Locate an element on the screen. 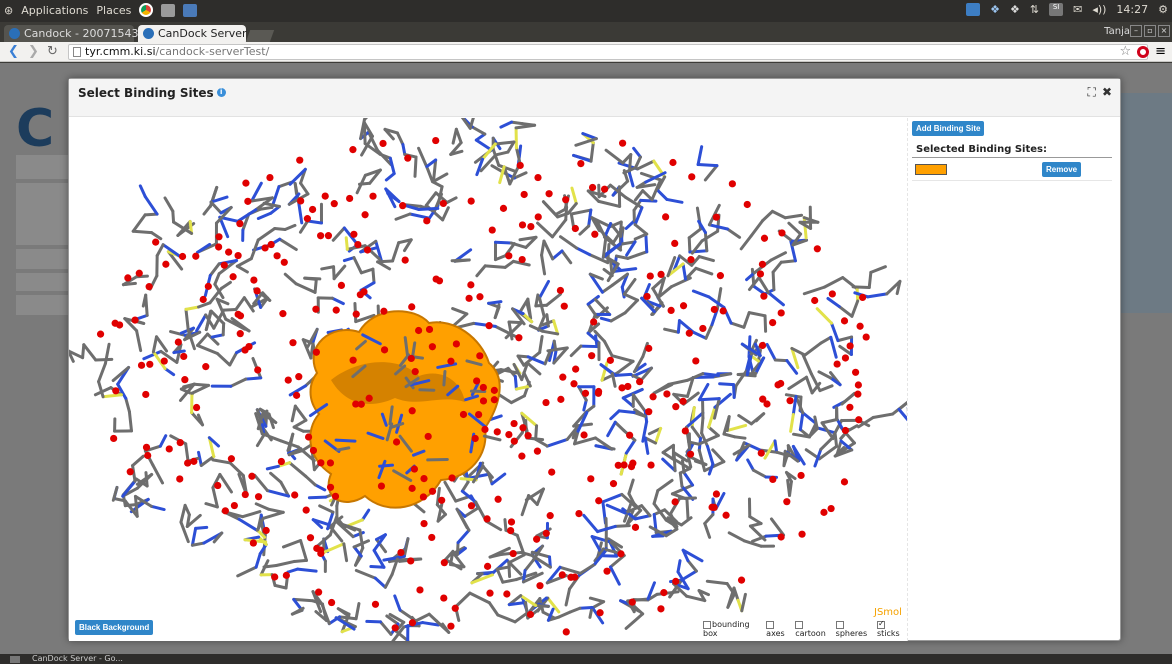 This screenshot has height=664, width=1172. dialog-title: Select Binding Sites i is located at coordinates (152, 93).